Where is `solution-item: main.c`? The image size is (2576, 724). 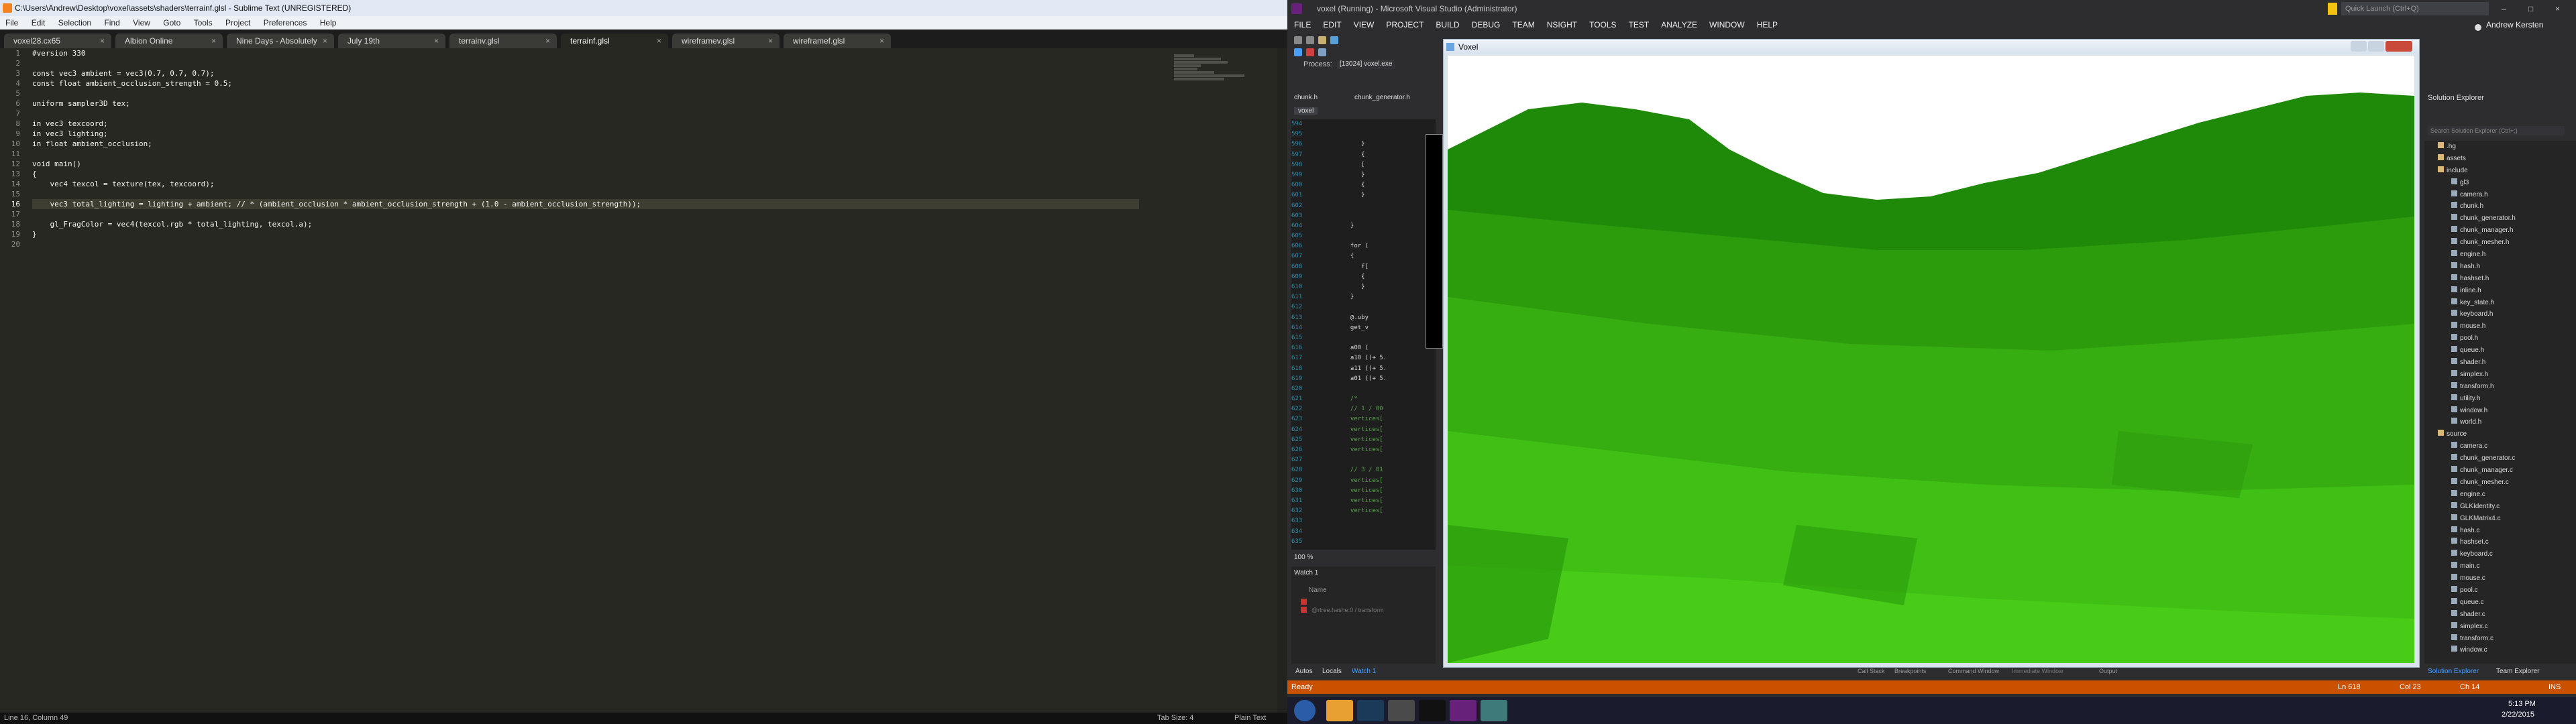 solution-item: main.c is located at coordinates (2500, 566).